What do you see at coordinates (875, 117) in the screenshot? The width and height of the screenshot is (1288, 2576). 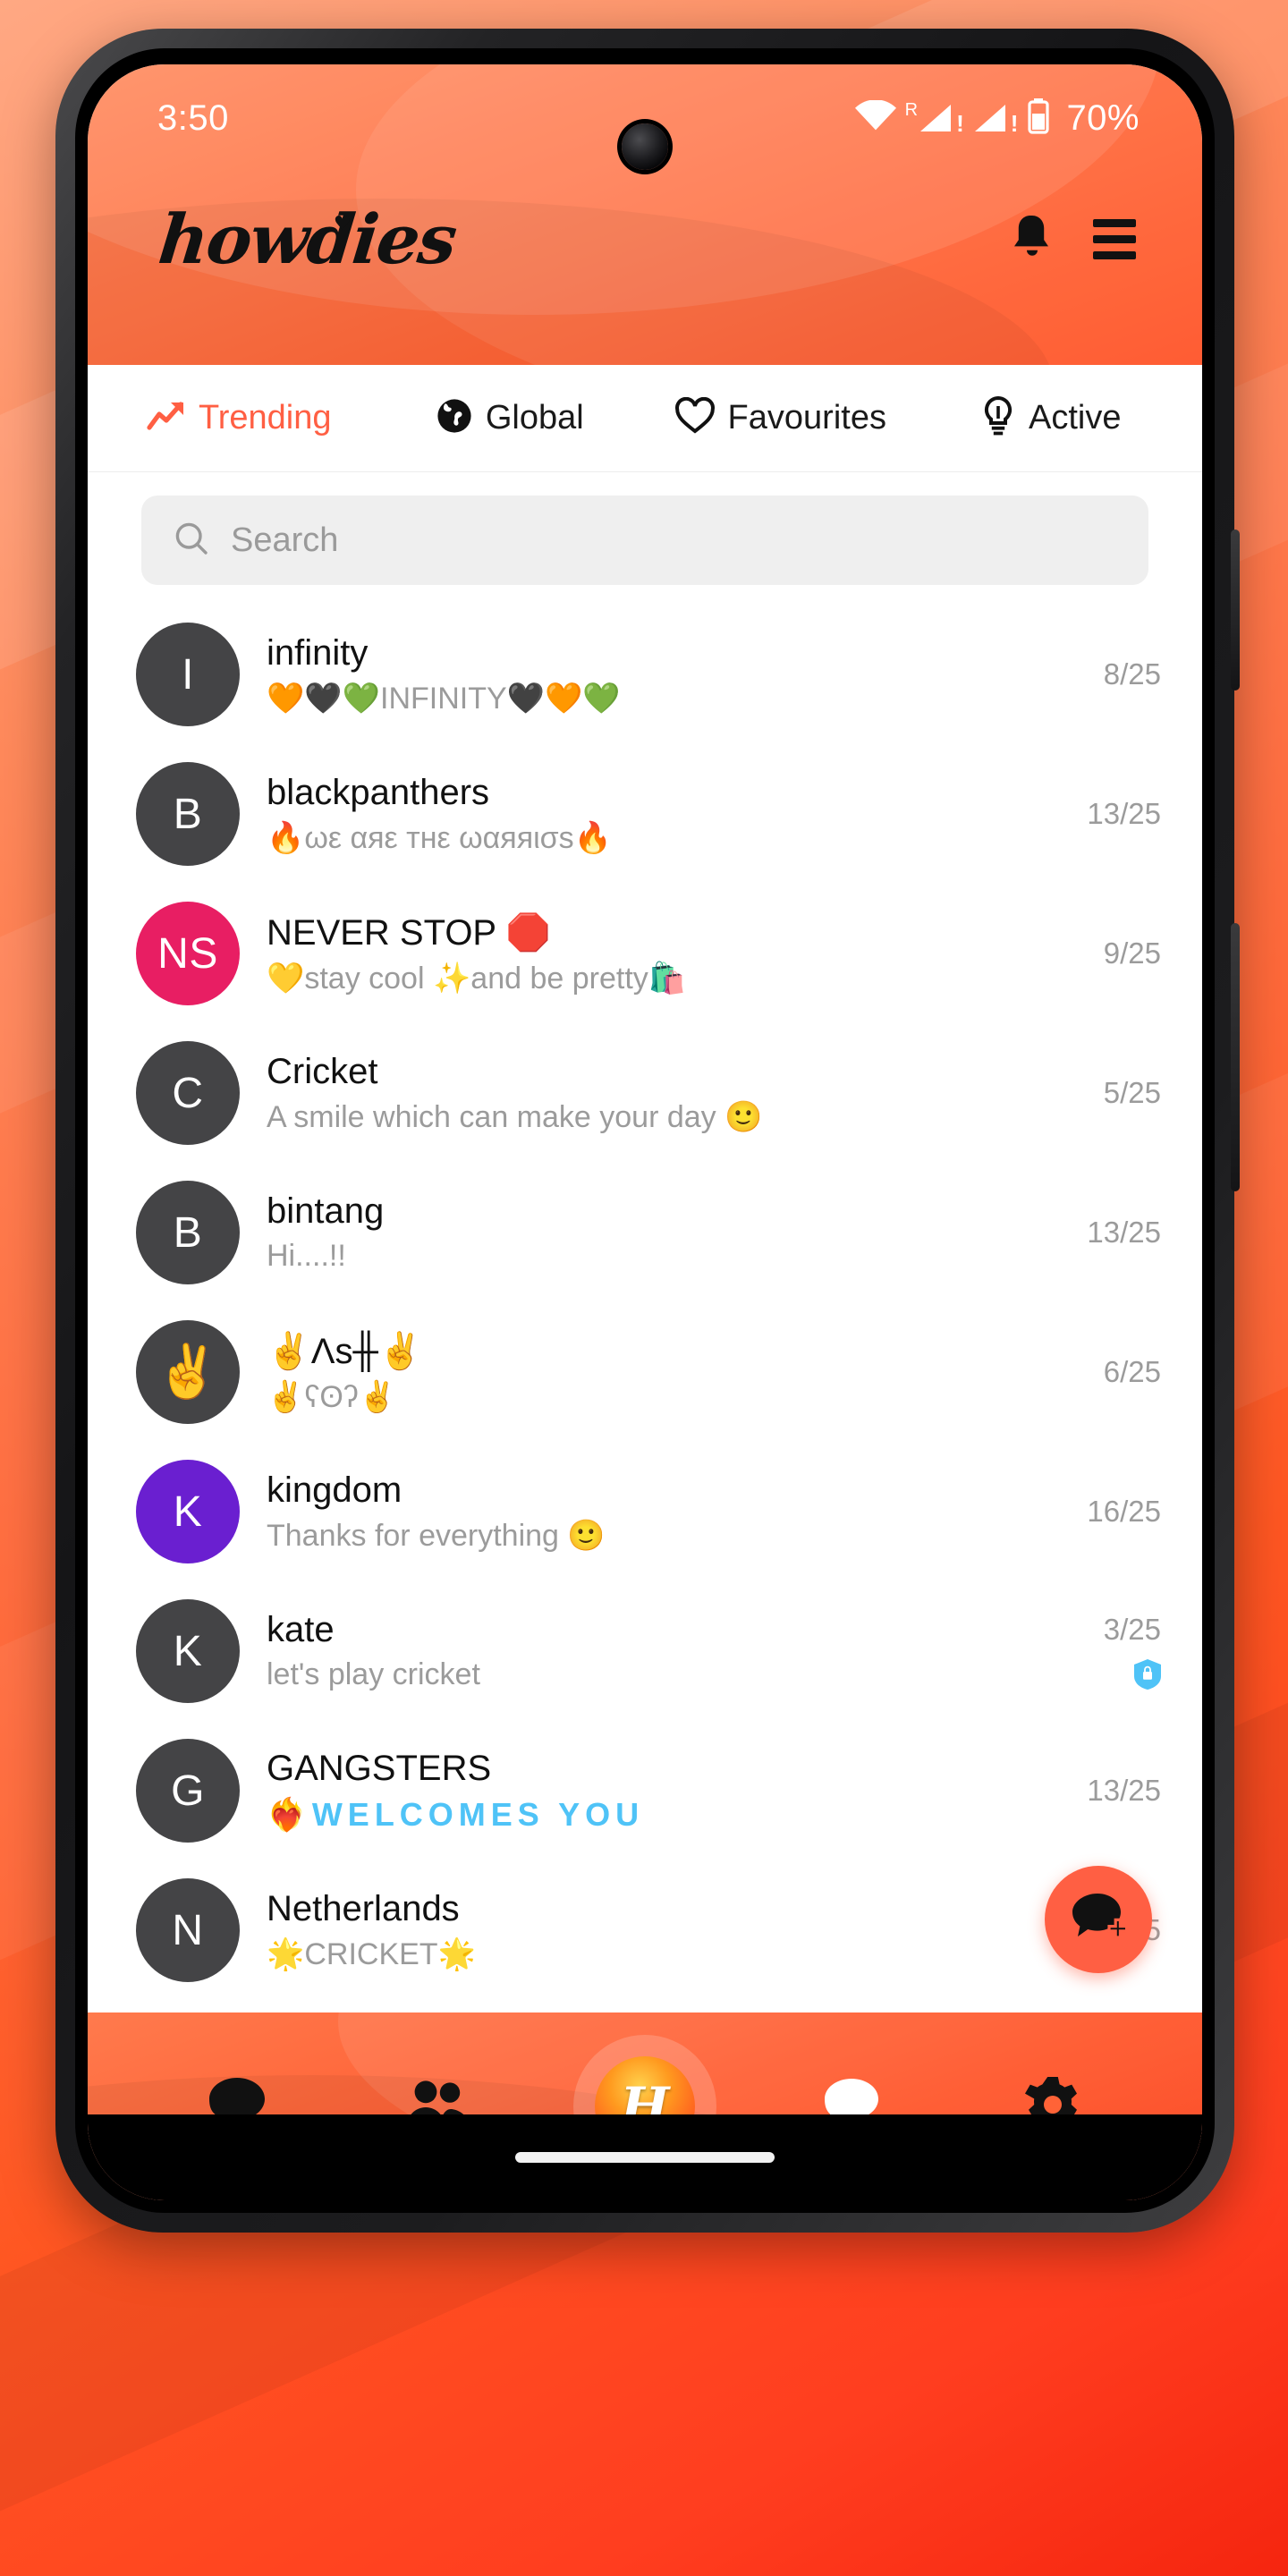 I see `wifi-icon` at bounding box center [875, 117].